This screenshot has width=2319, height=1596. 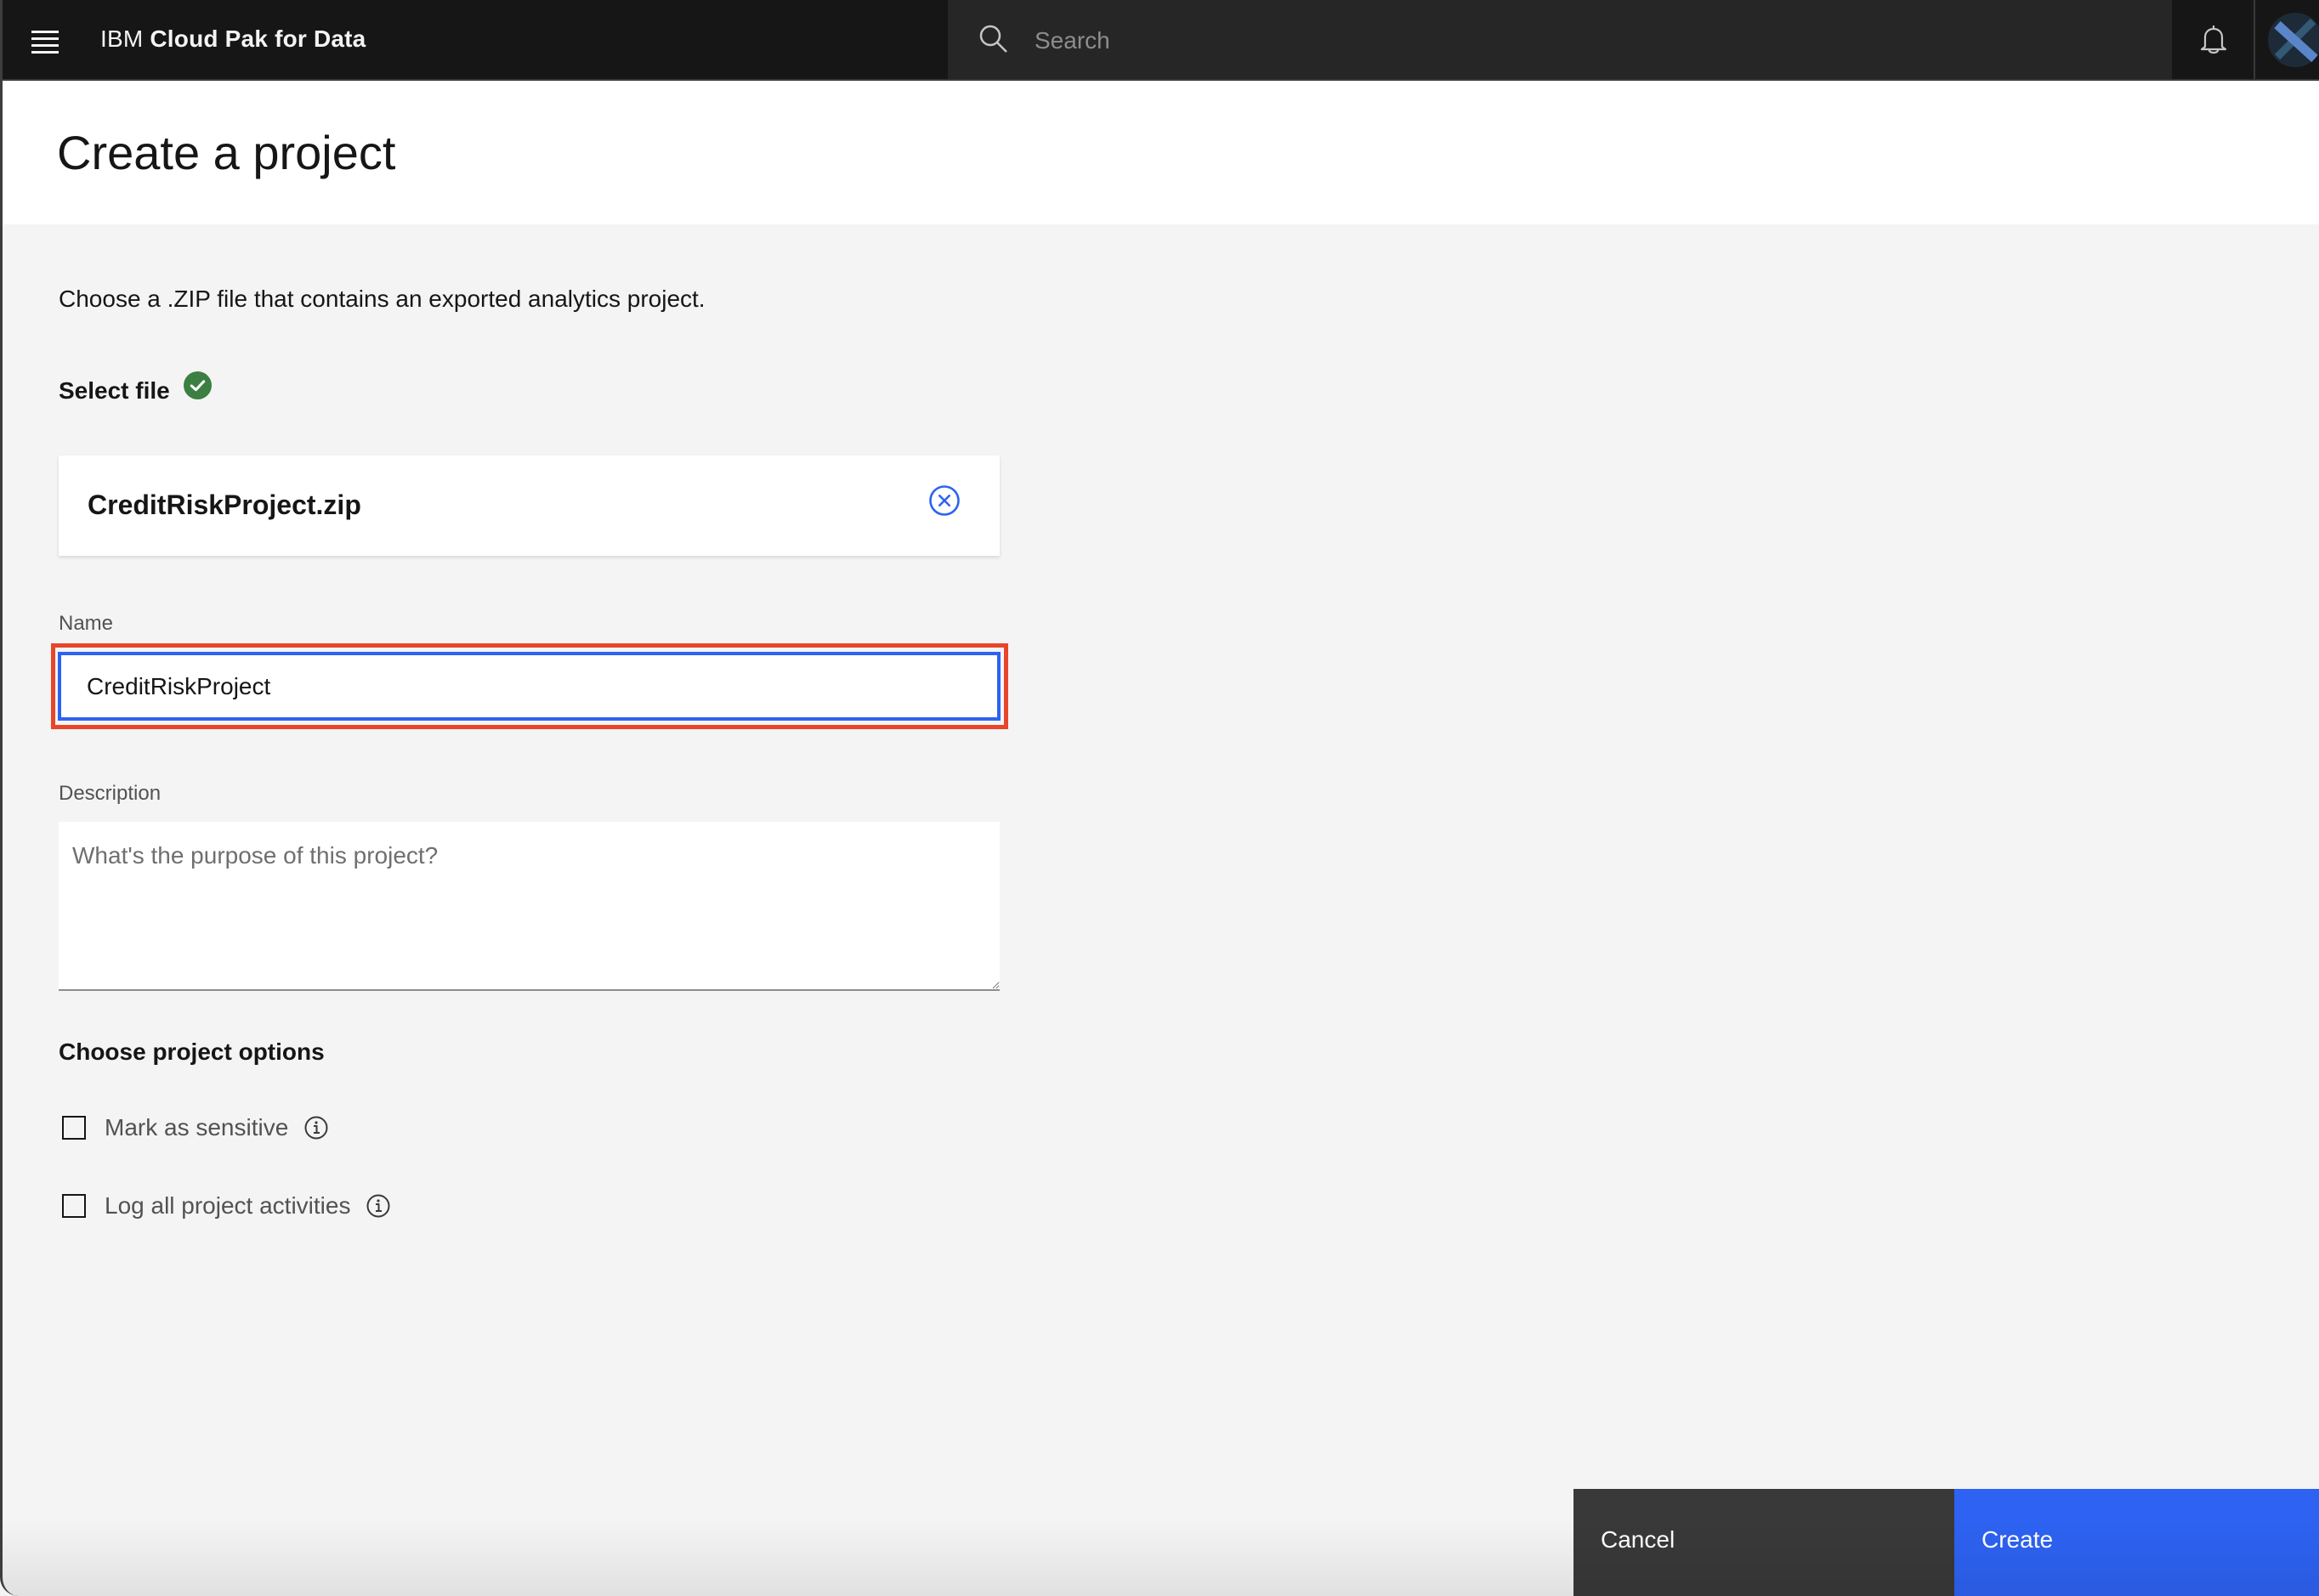 I want to click on global-search, so click(x=1560, y=40).